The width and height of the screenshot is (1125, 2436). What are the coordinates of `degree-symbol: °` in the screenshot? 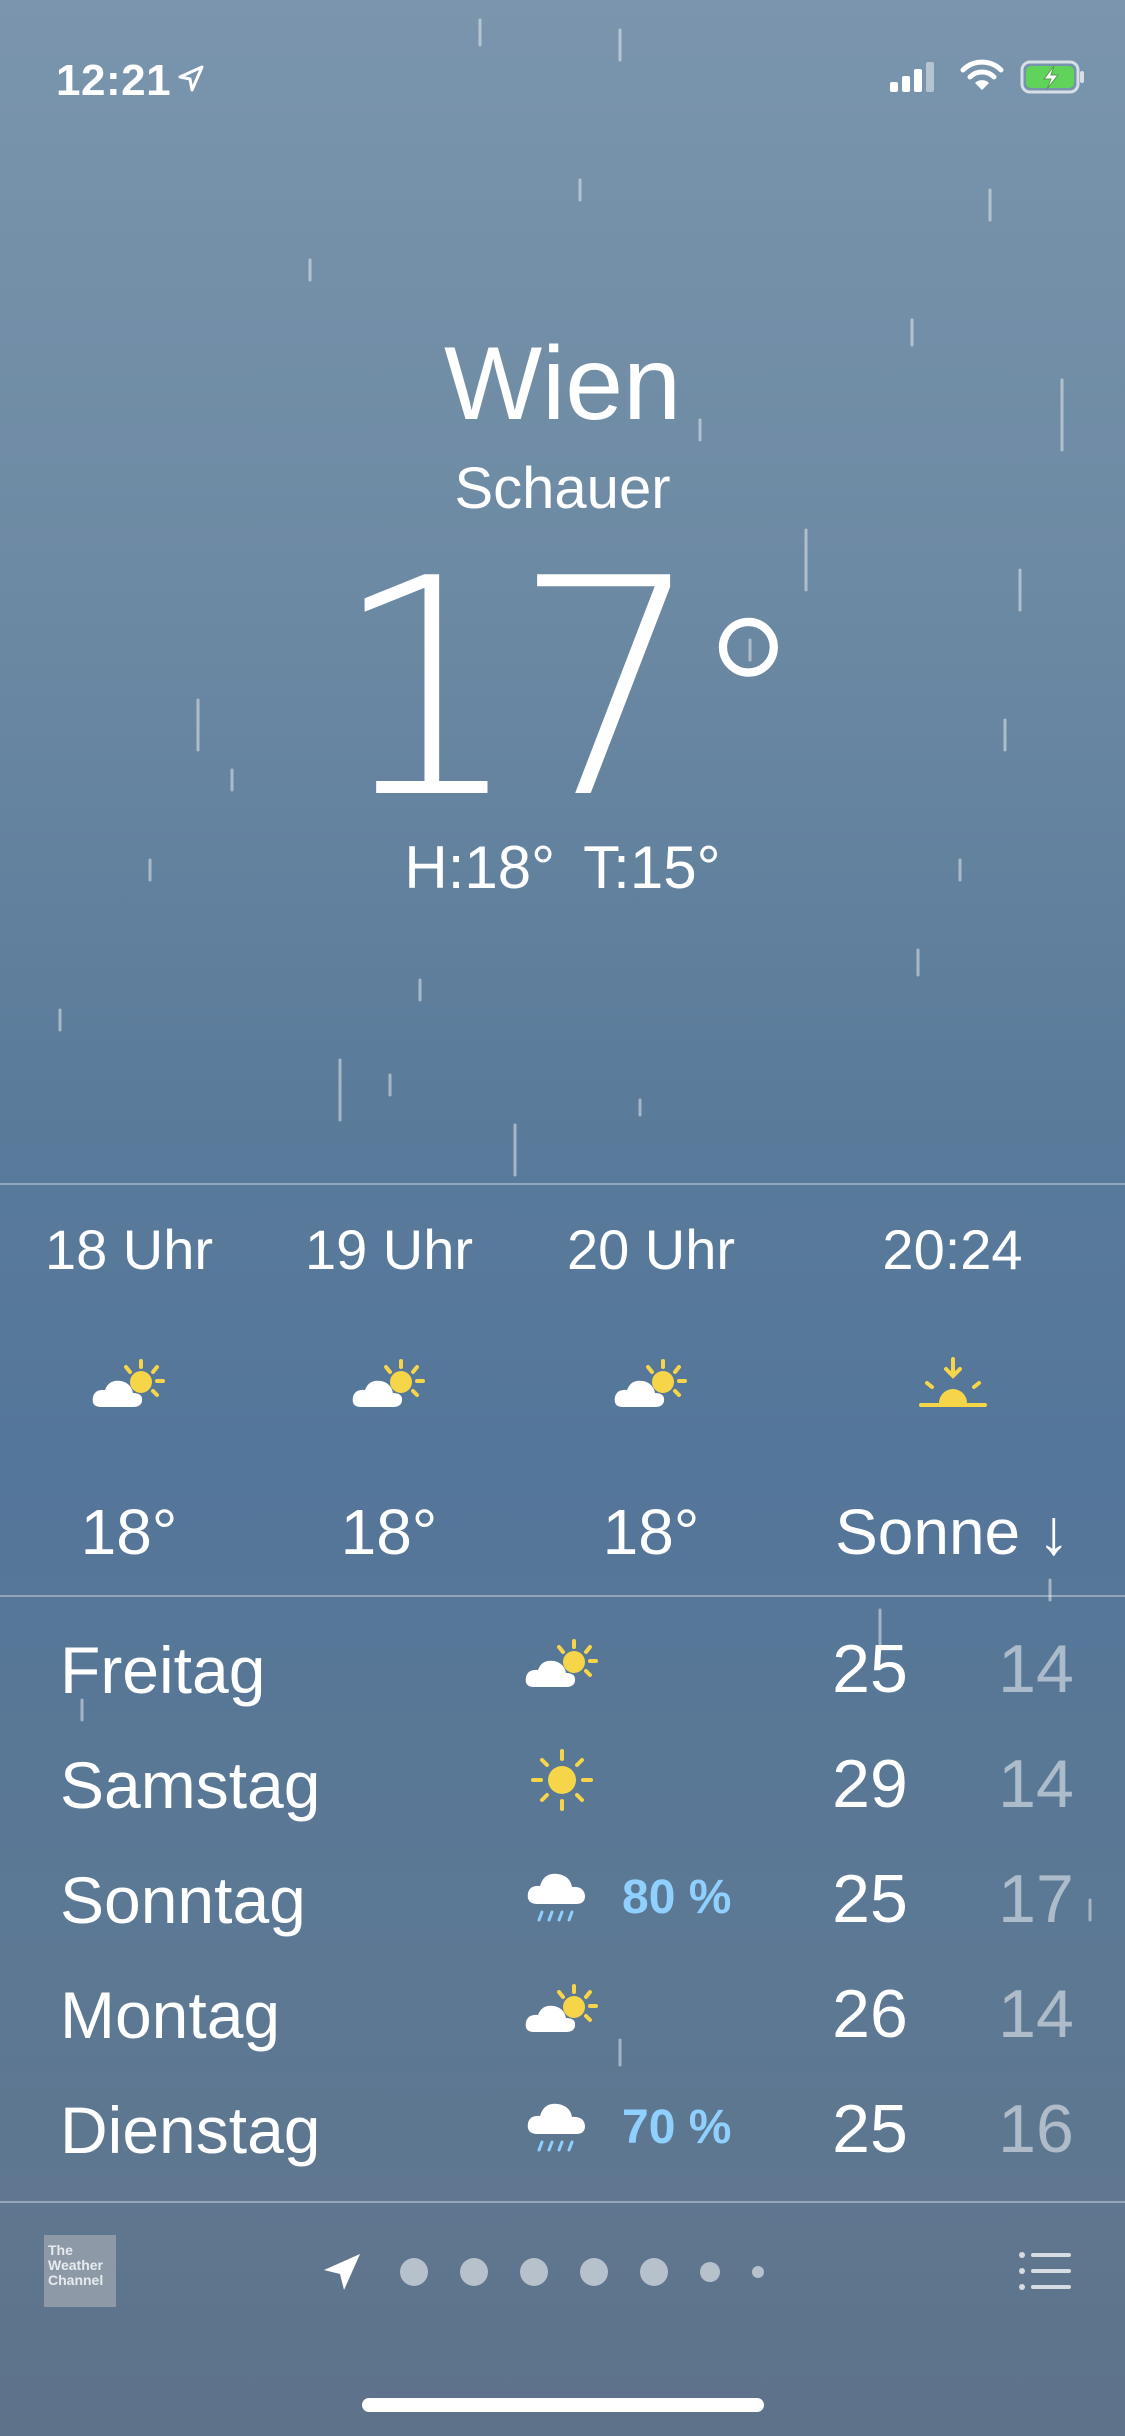 It's located at (748, 700).